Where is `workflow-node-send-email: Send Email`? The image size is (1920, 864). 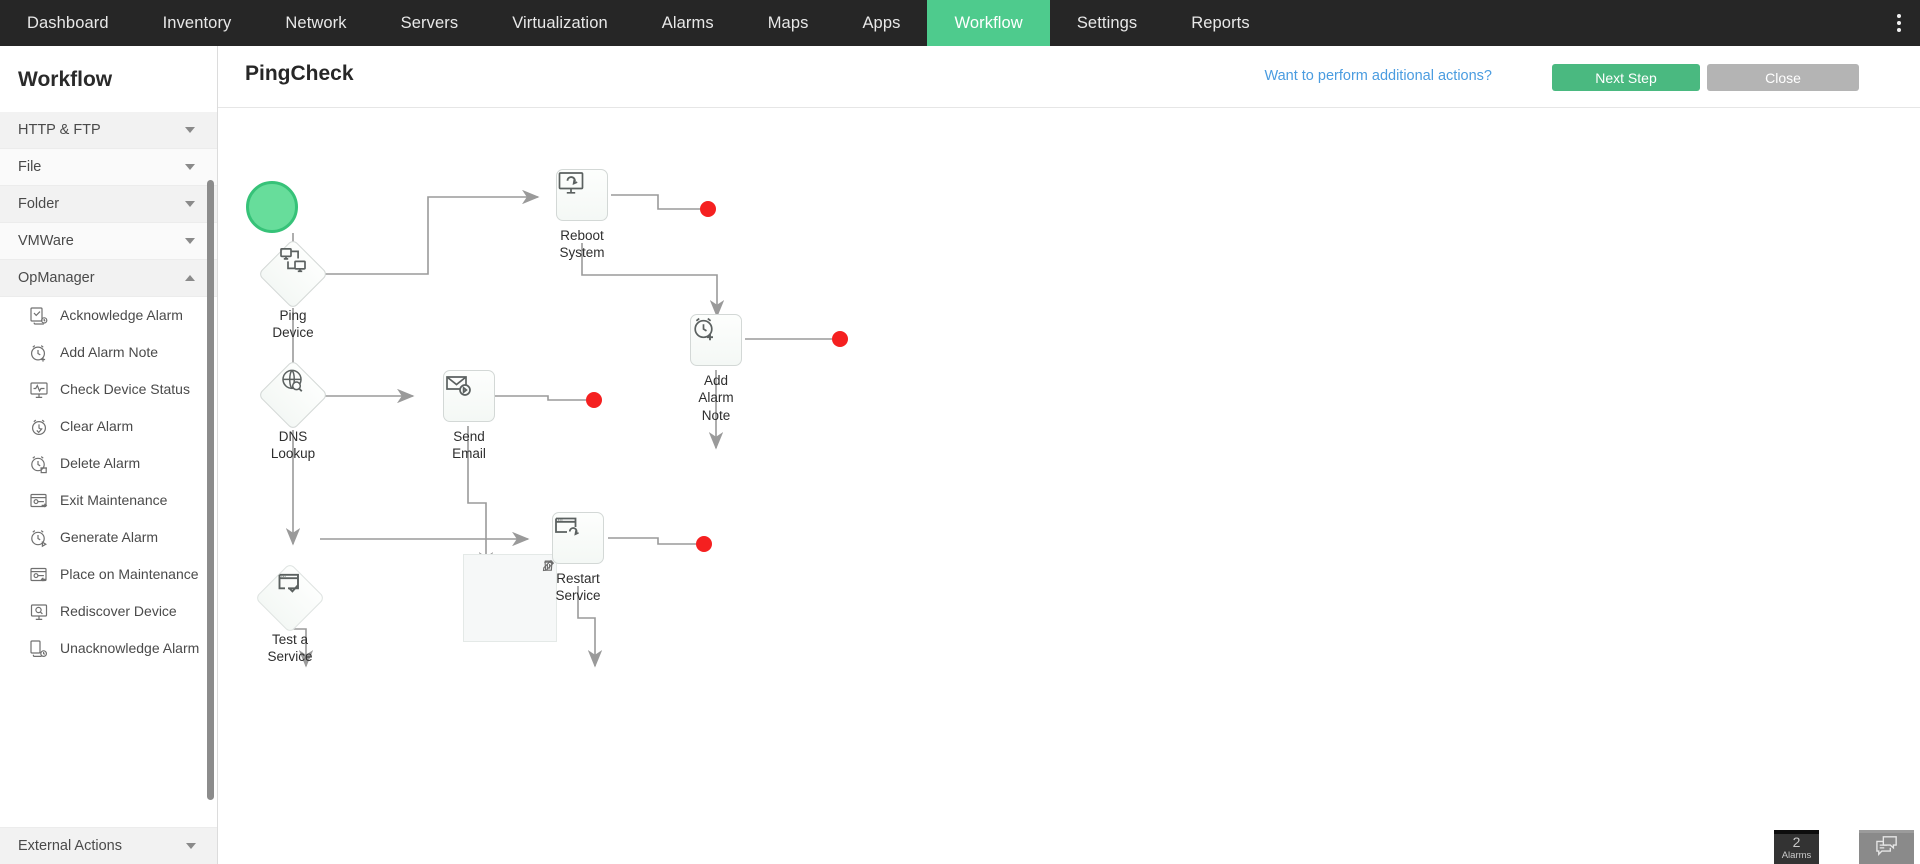 workflow-node-send-email: Send Email is located at coordinates (469, 415).